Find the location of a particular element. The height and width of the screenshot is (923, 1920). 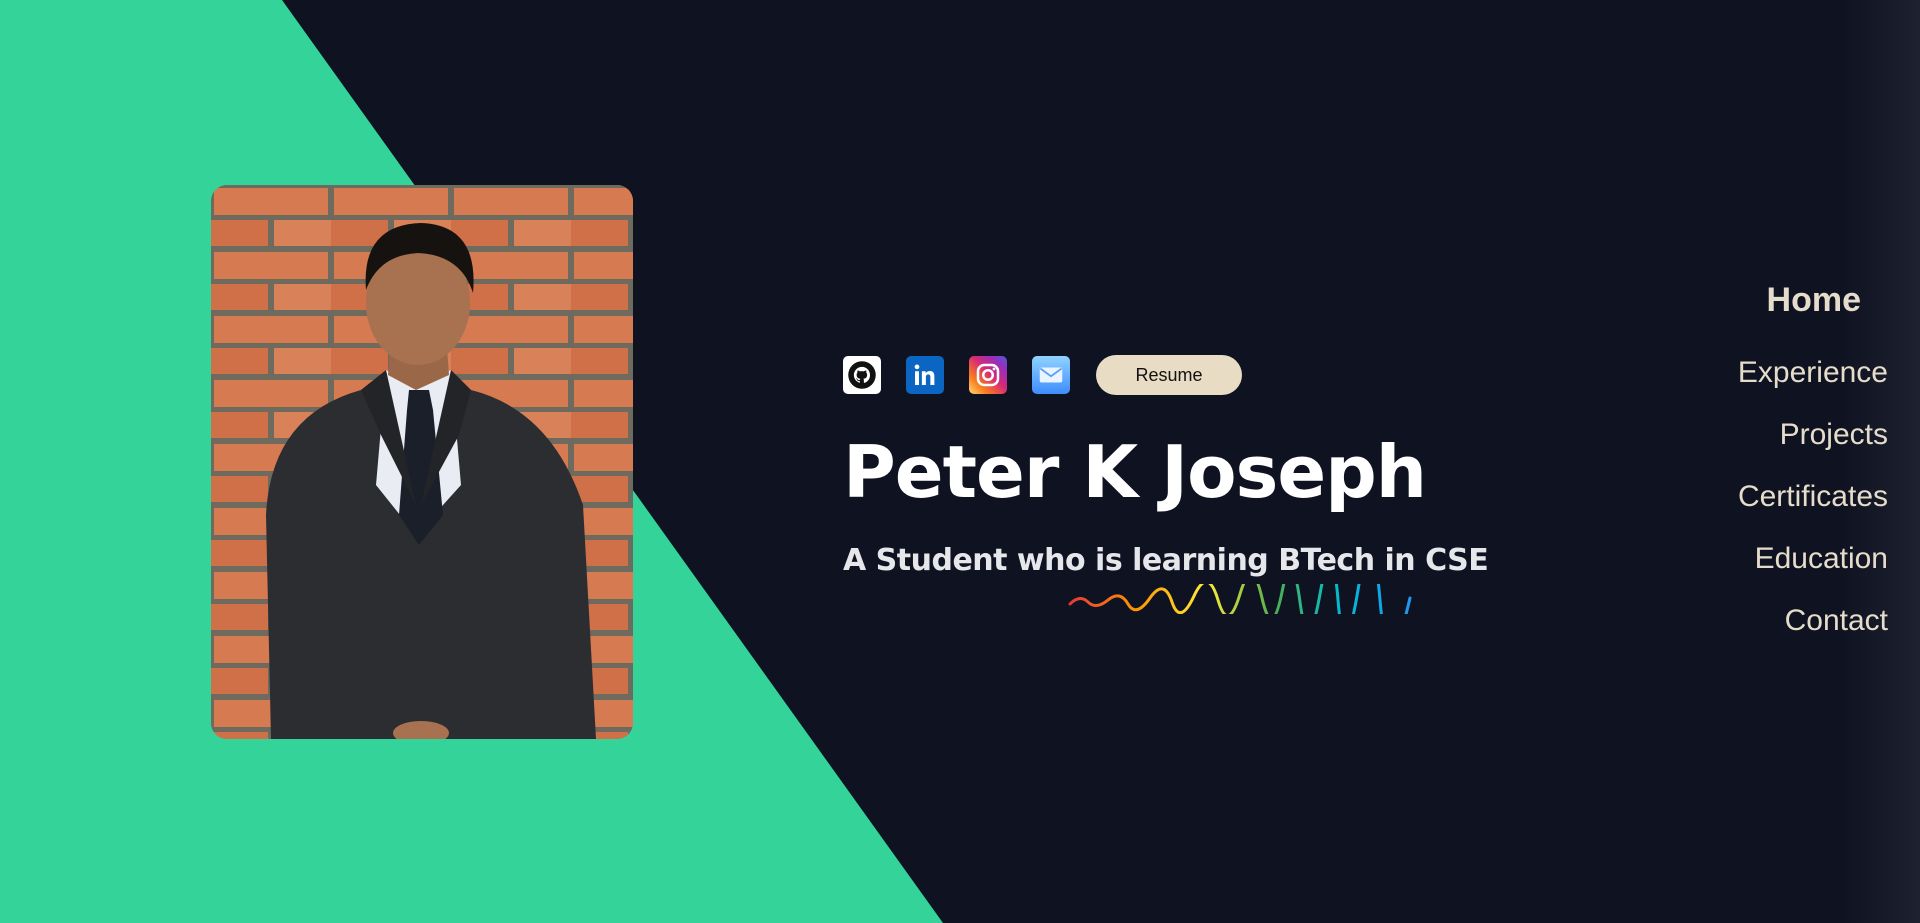

hero-tagline: A Student who is learning BTech in CSE is located at coordinates (1166, 560).